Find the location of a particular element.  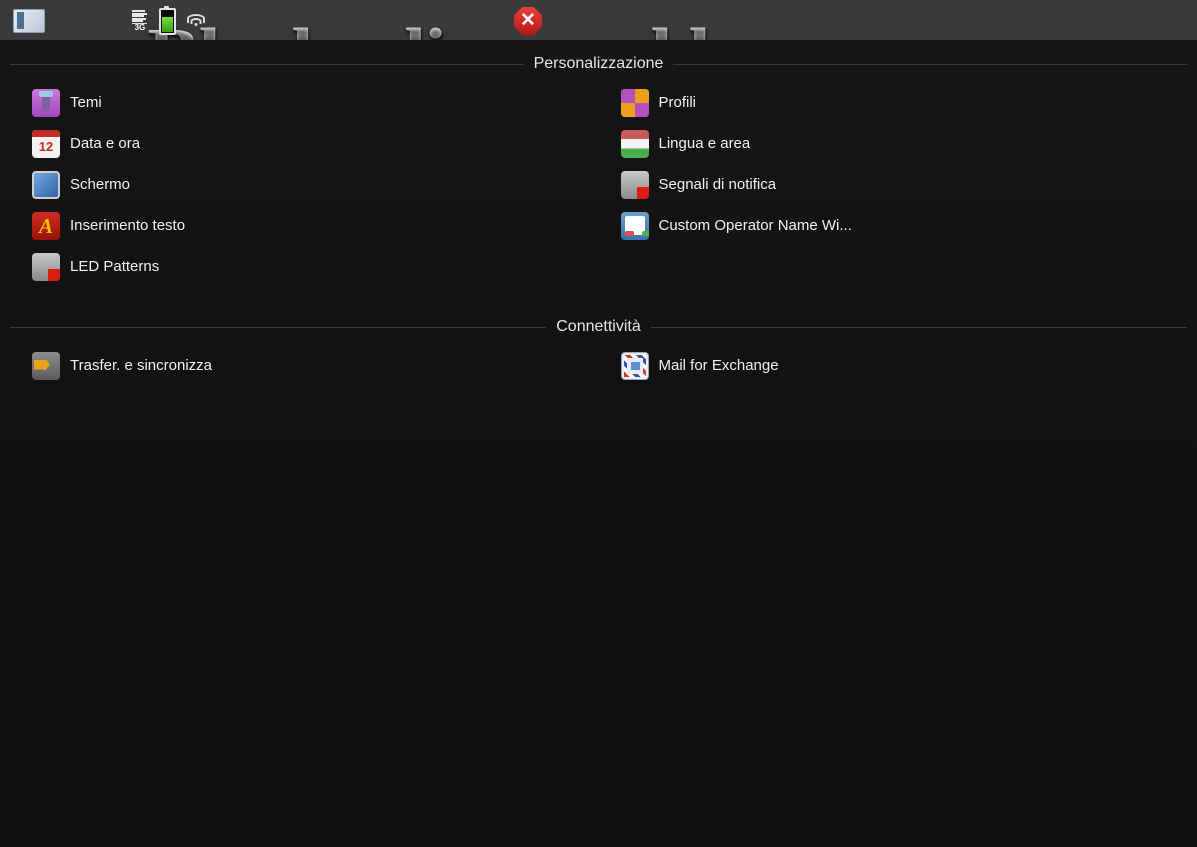

item-label: Data e ora is located at coordinates (105, 143).